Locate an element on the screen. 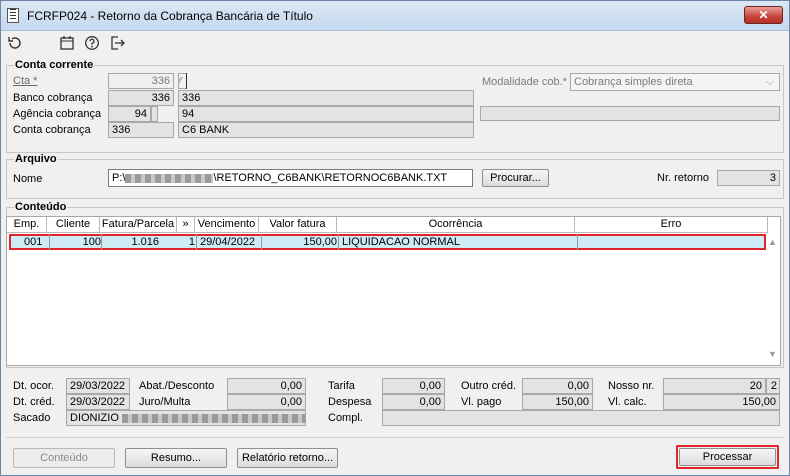 Image resolution: width=790 pixels, height=476 pixels. col-header-vencimento: Vencimento is located at coordinates (227, 225).